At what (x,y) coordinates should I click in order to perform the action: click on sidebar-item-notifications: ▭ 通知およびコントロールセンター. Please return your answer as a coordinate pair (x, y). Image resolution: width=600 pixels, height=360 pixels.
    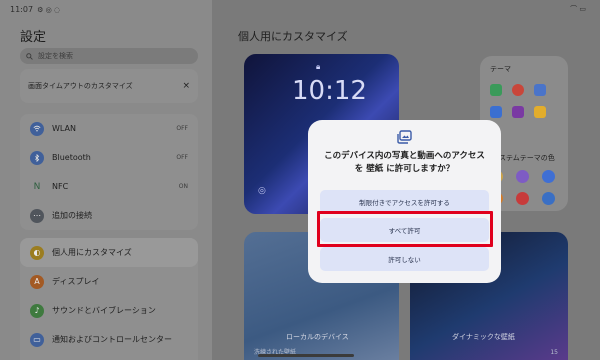
    Looking at the image, I should click on (109, 339).